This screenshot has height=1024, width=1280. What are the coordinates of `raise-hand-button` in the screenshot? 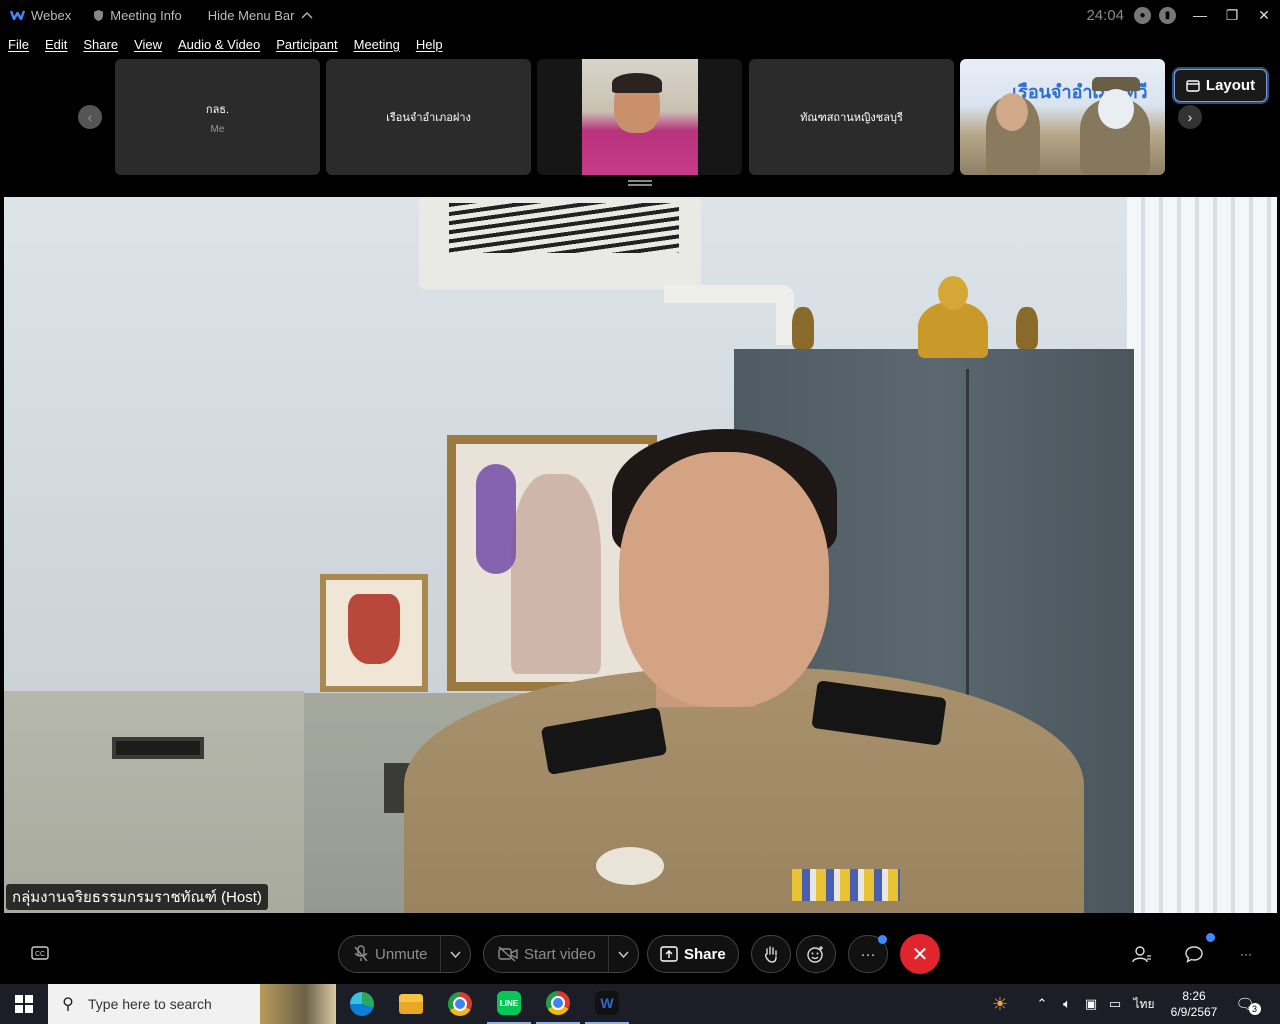 It's located at (771, 954).